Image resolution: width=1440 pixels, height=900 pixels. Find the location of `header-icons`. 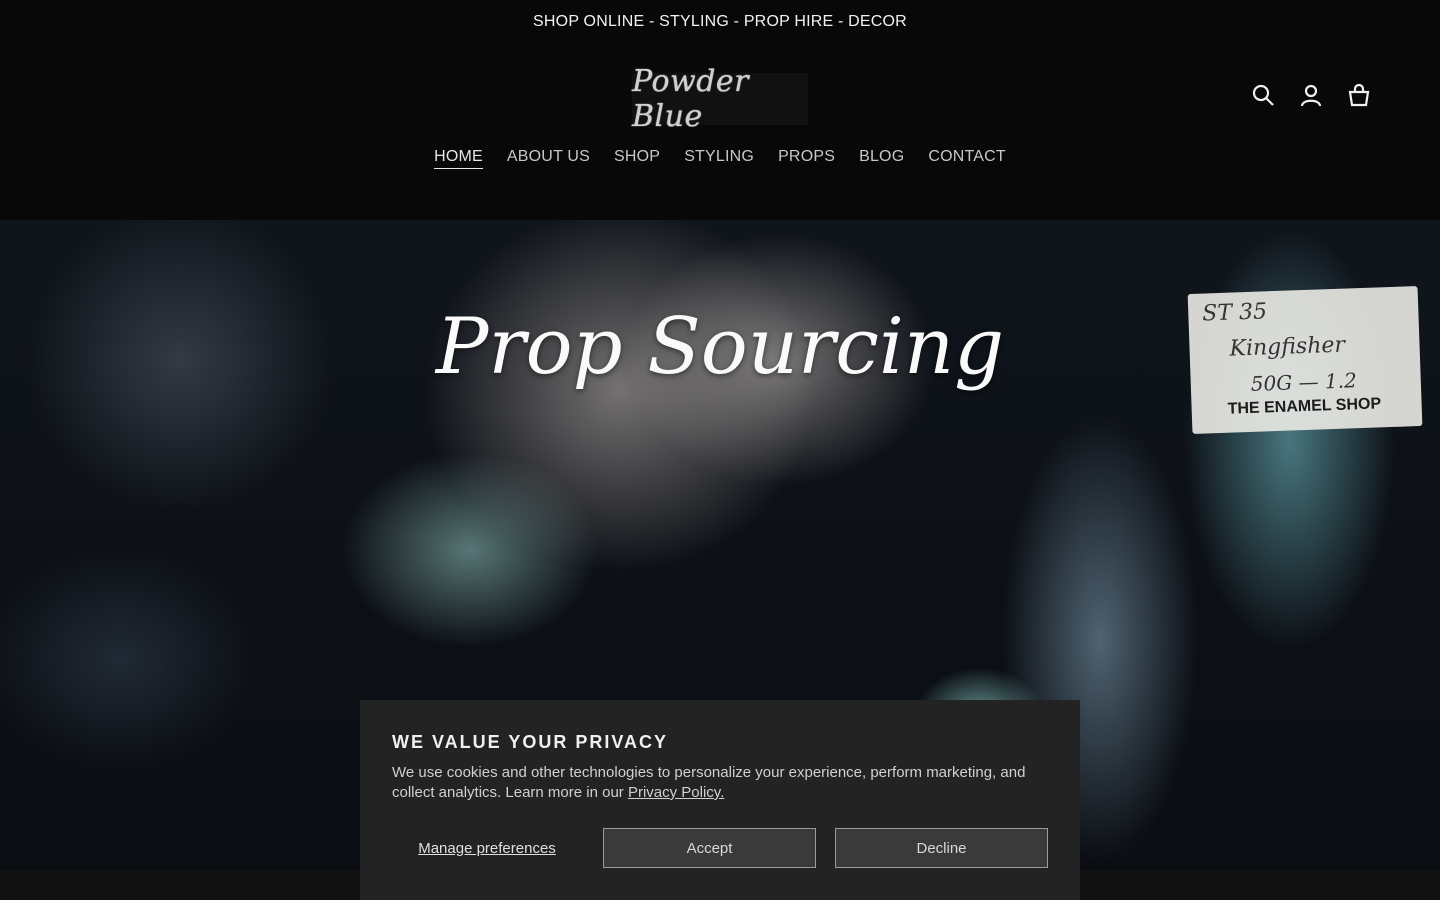

header-icons is located at coordinates (1311, 95).